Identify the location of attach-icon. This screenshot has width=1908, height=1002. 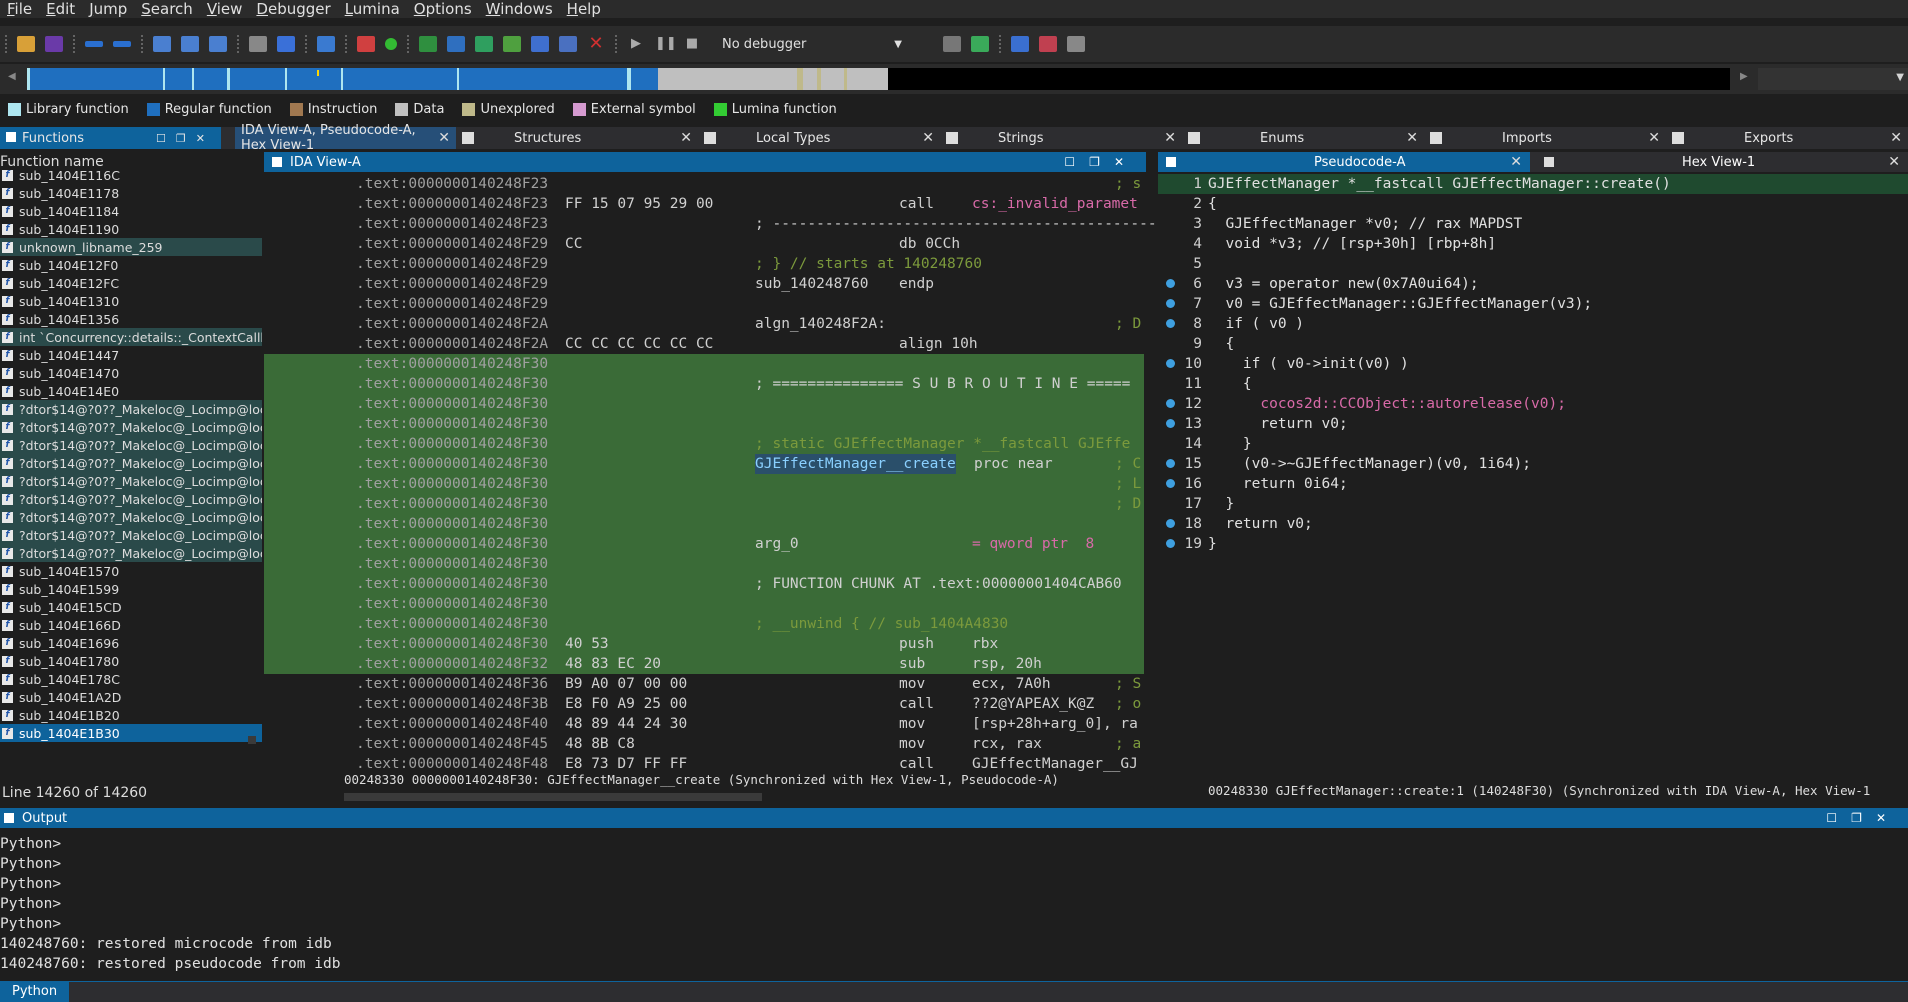
(952, 44).